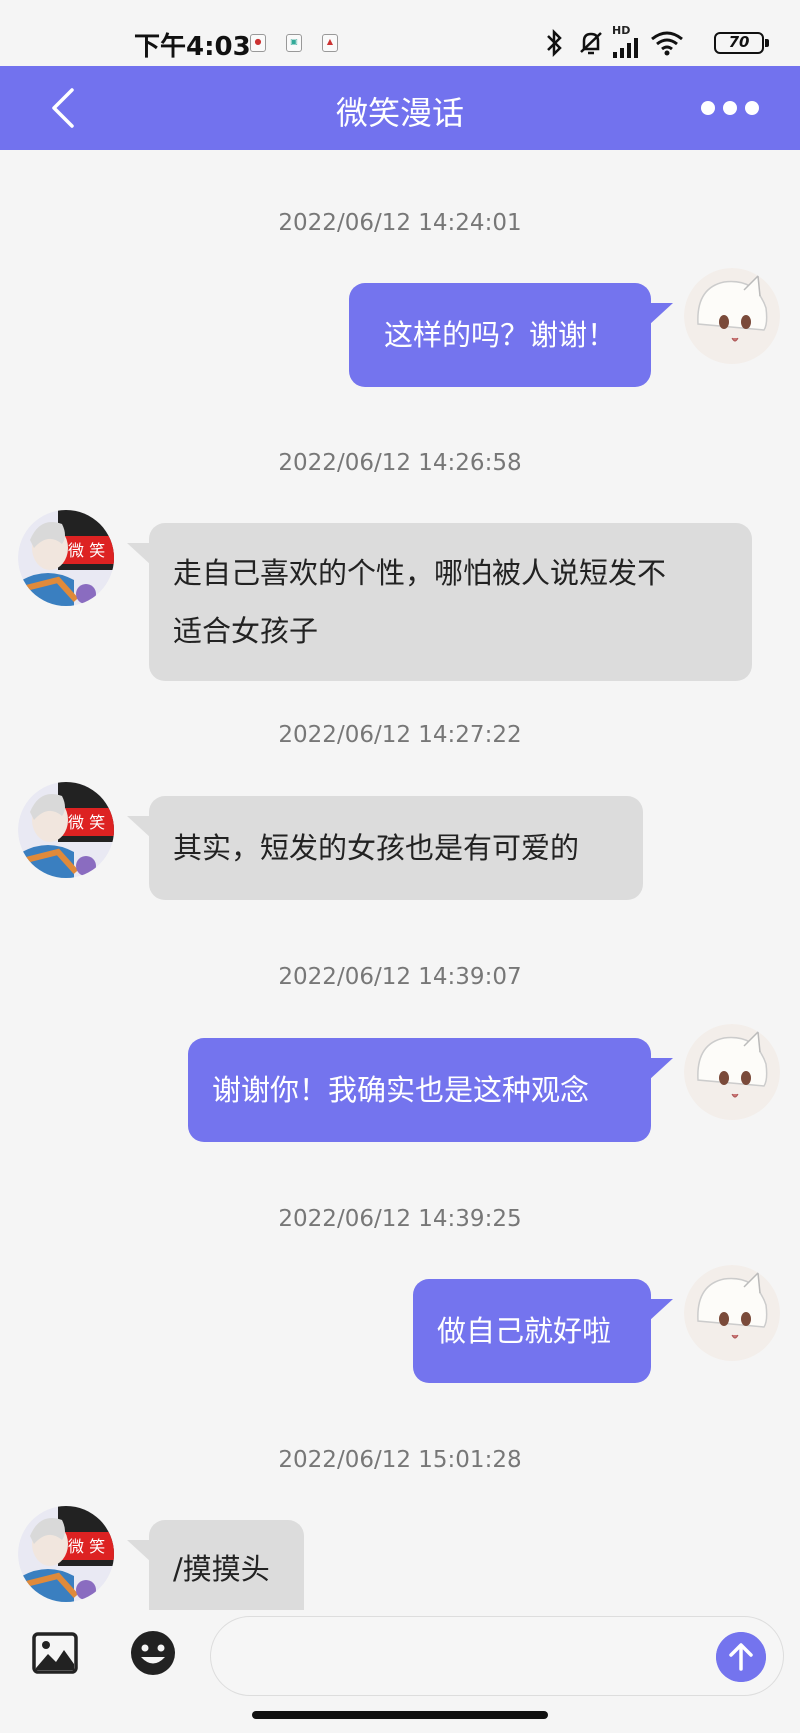 This screenshot has width=800, height=1733. Describe the element at coordinates (741, 1657) in the screenshot. I see `send-arrow-icon` at that location.